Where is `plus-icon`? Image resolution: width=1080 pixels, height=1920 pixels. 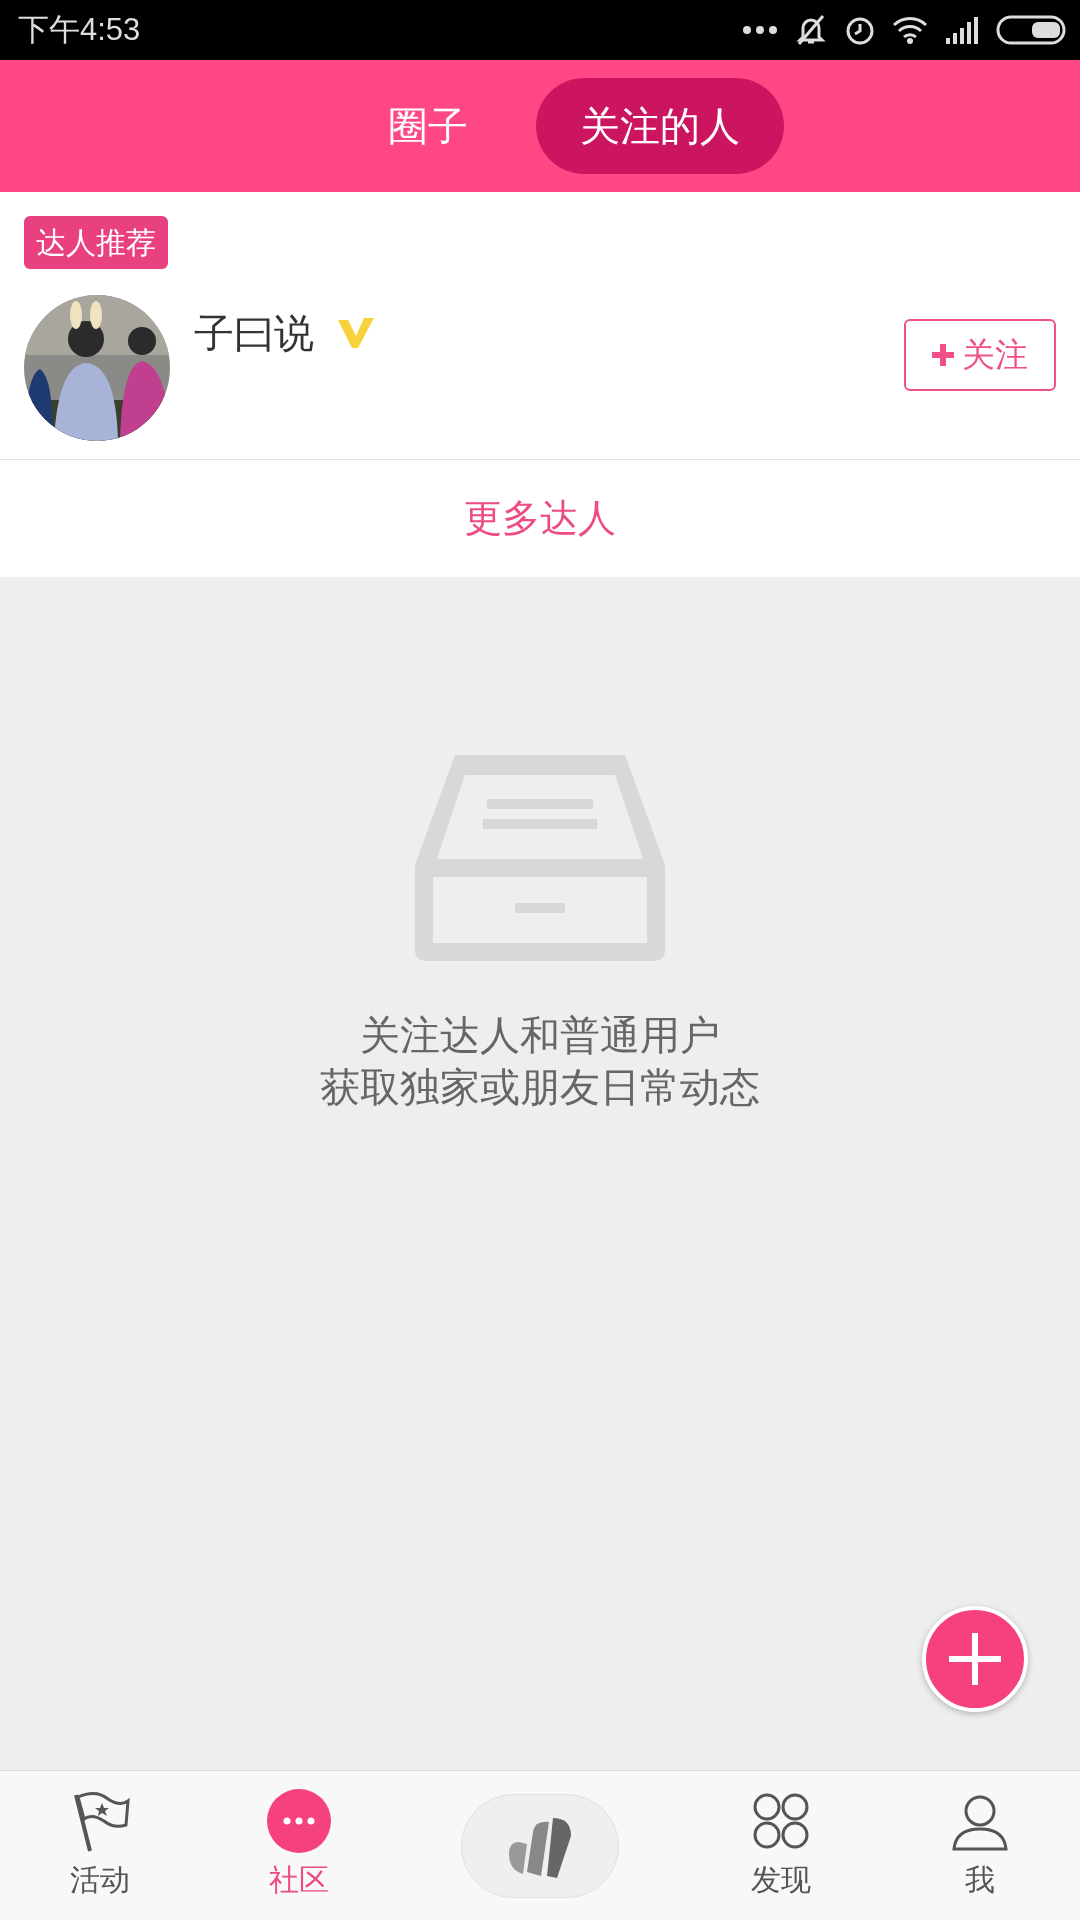
plus-icon is located at coordinates (943, 355).